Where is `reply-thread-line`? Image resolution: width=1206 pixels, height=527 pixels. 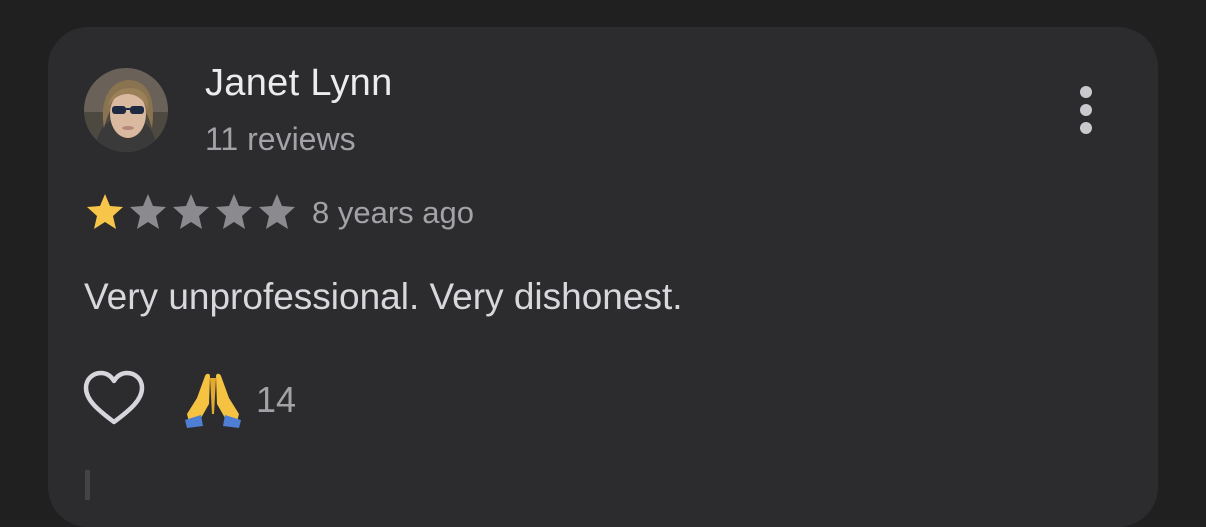 reply-thread-line is located at coordinates (87, 485).